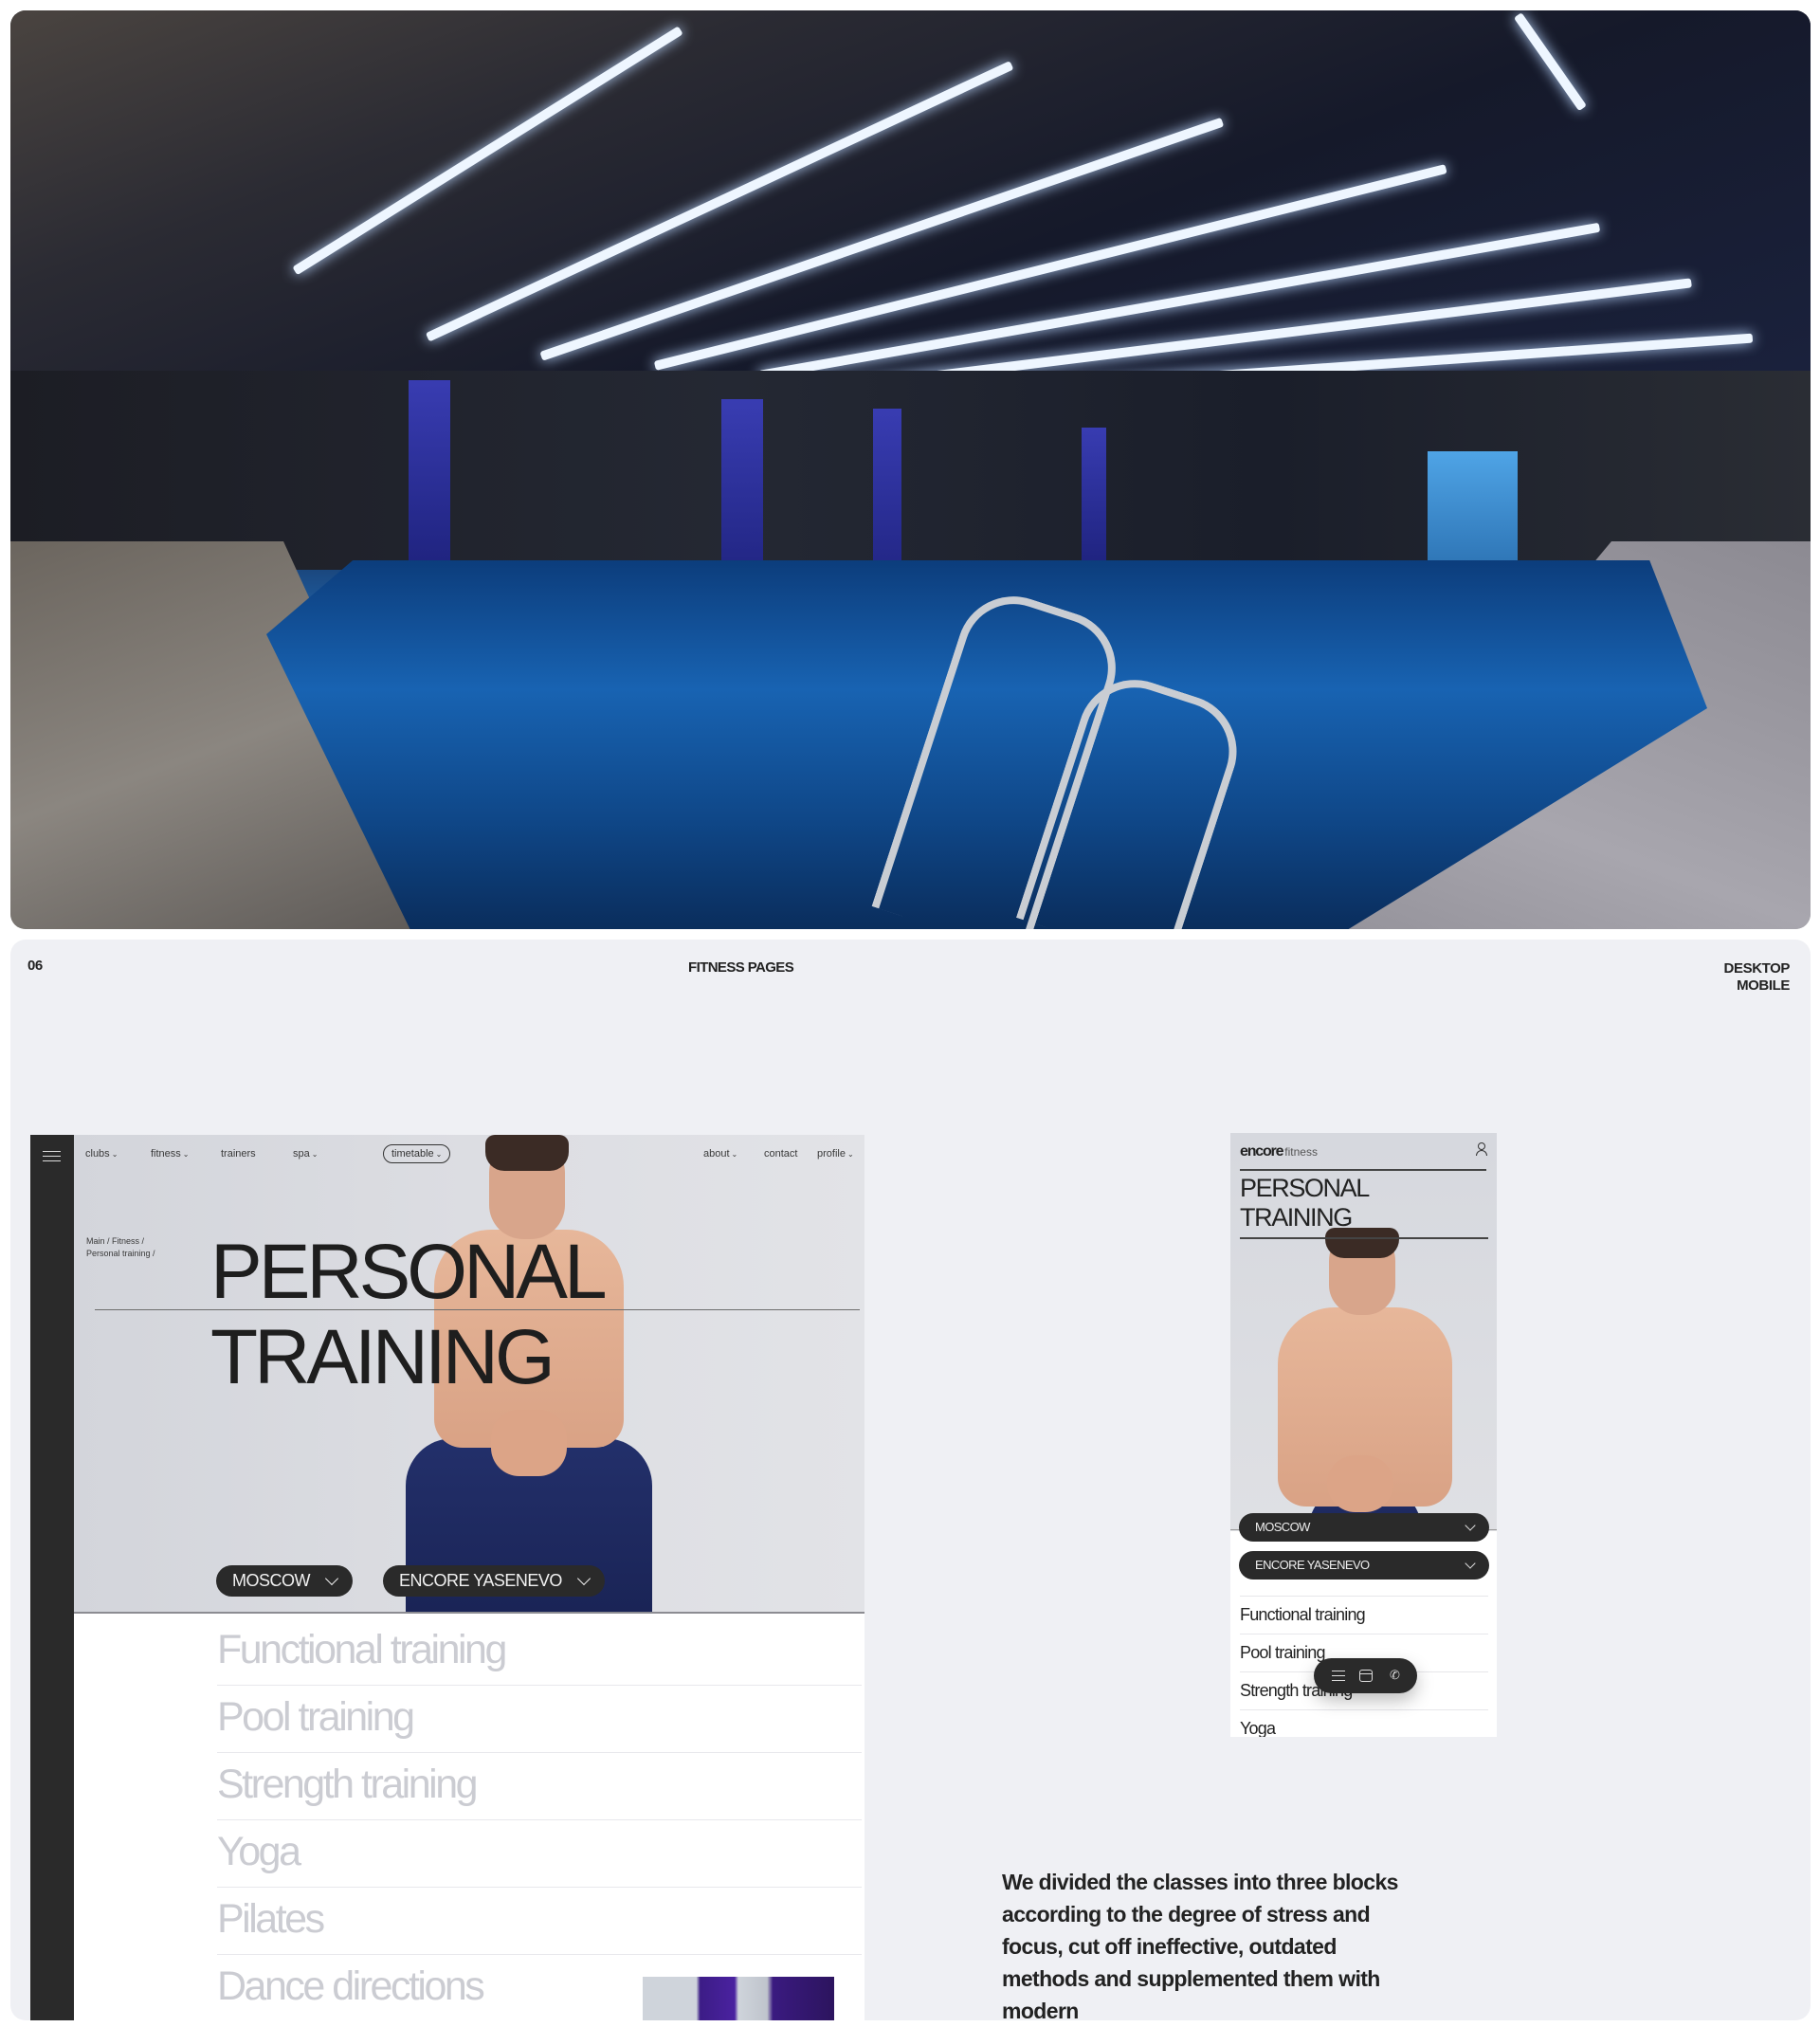  I want to click on club-select: ENCORE YASENEVO, so click(494, 1581).